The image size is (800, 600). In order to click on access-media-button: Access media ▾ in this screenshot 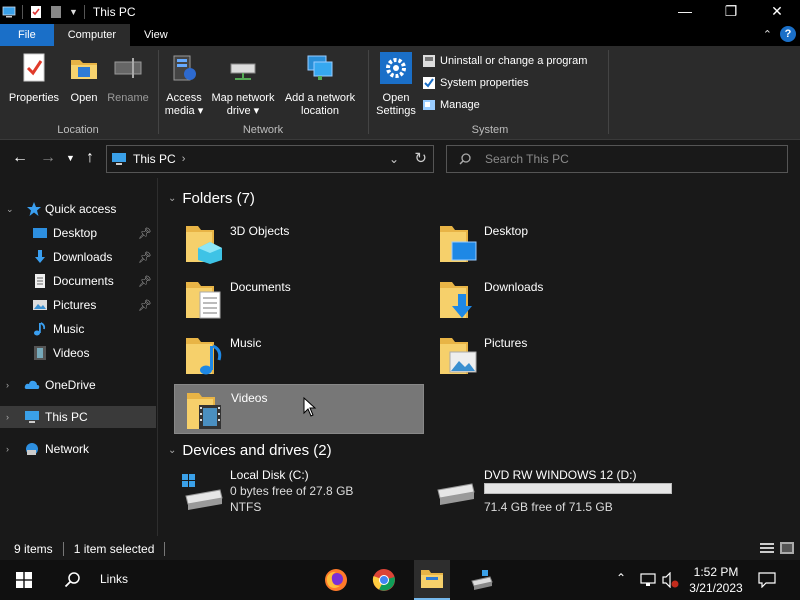, I will do `click(184, 85)`.